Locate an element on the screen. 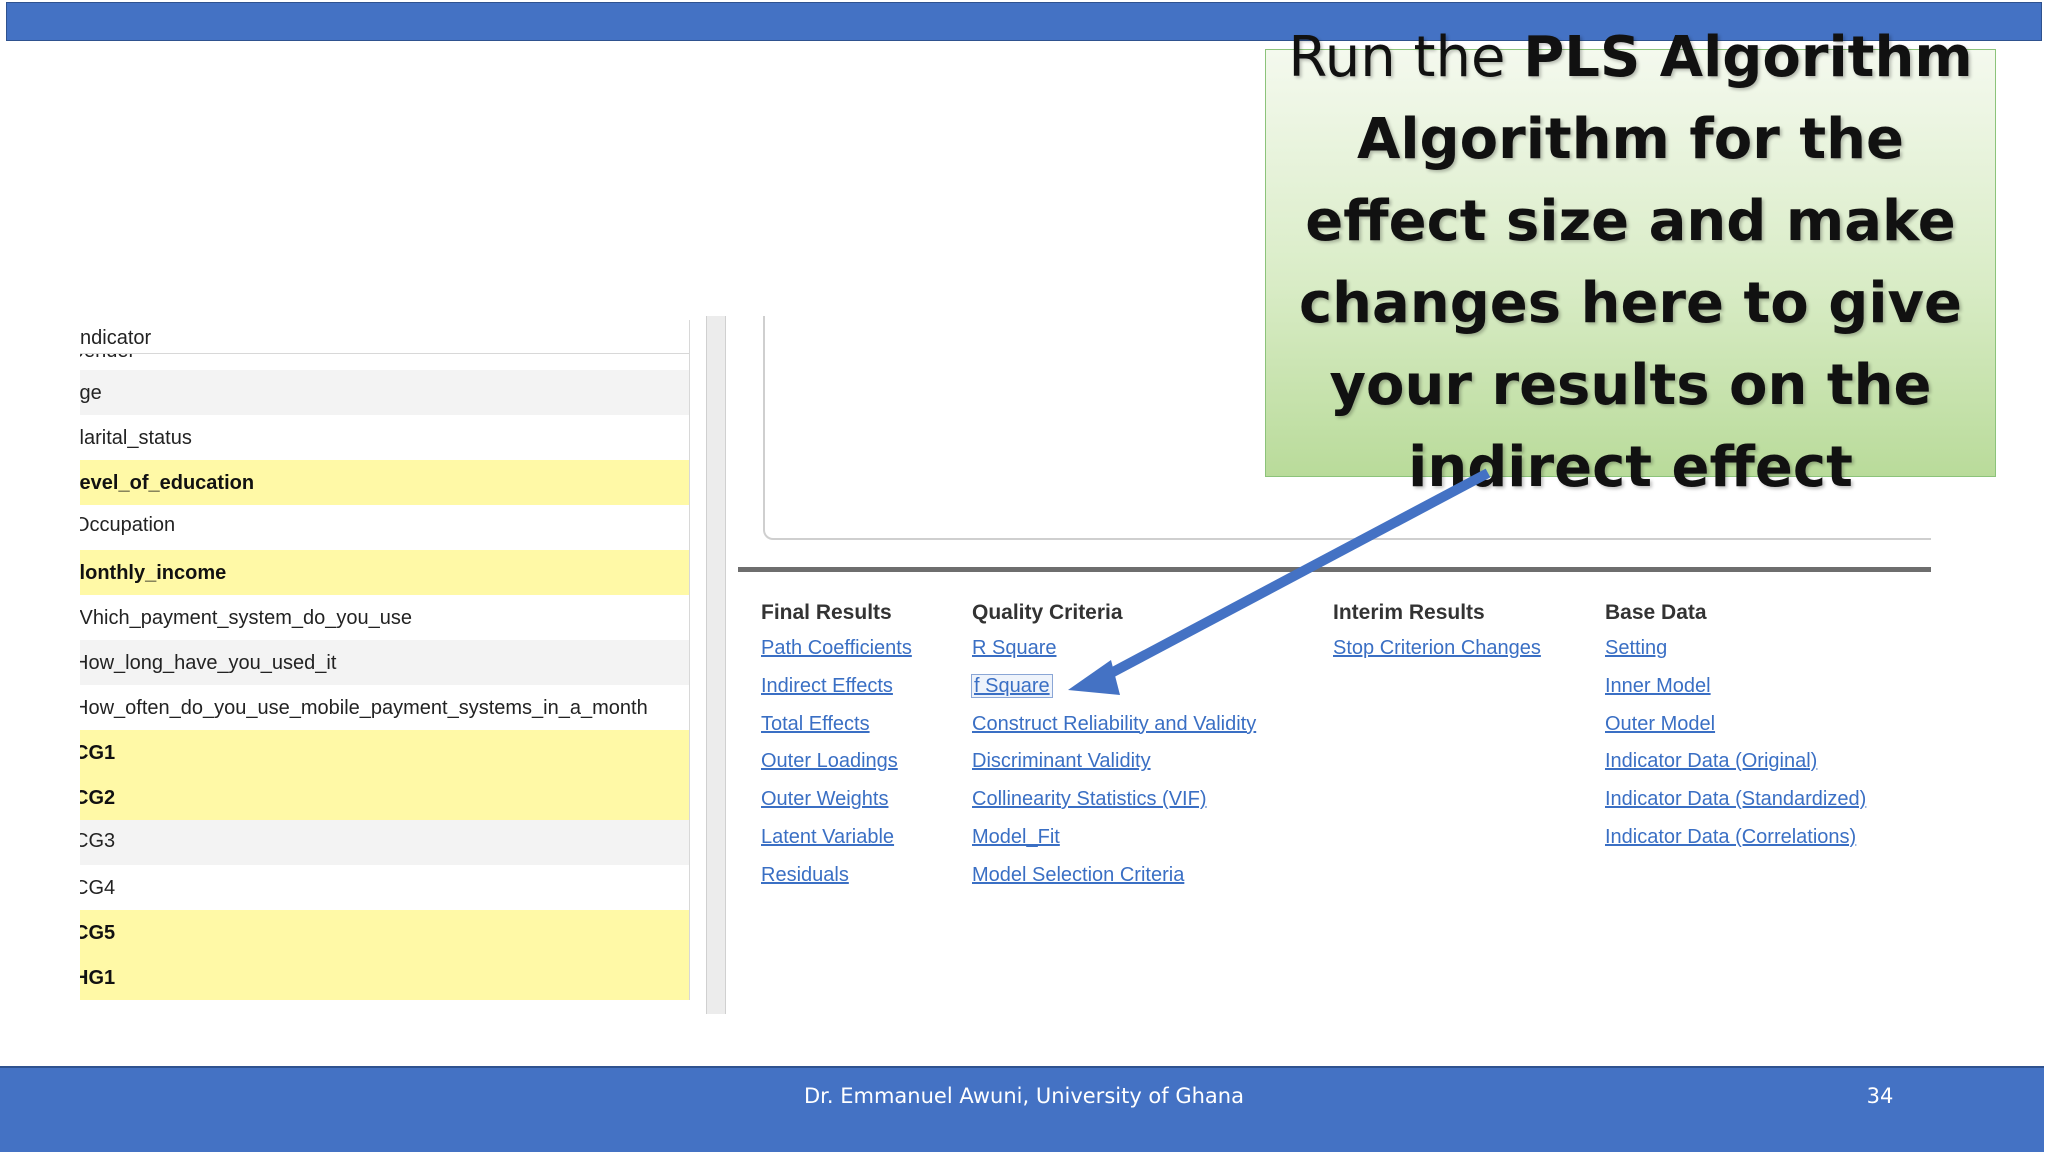 This screenshot has height=1152, width=2048. report-link-path-coefficients: Path Coefficients is located at coordinates (836, 649).